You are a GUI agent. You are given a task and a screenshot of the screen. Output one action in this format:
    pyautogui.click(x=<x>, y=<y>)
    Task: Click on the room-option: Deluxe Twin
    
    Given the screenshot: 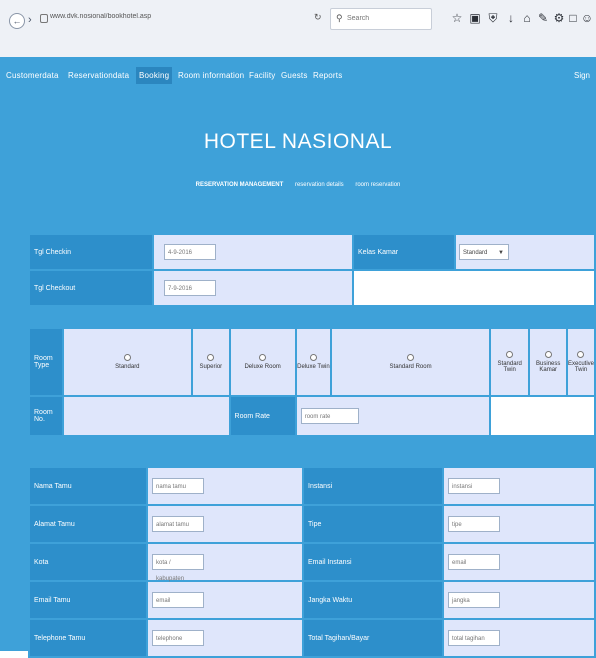 What is the action you would take?
    pyautogui.click(x=313, y=362)
    